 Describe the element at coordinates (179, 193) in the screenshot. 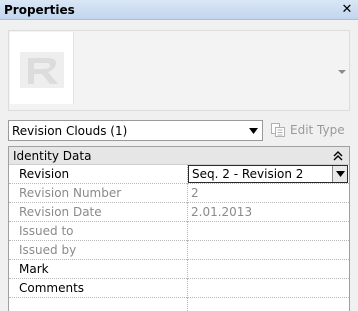

I see `property-row-revision-number: Revision Number 2` at that location.